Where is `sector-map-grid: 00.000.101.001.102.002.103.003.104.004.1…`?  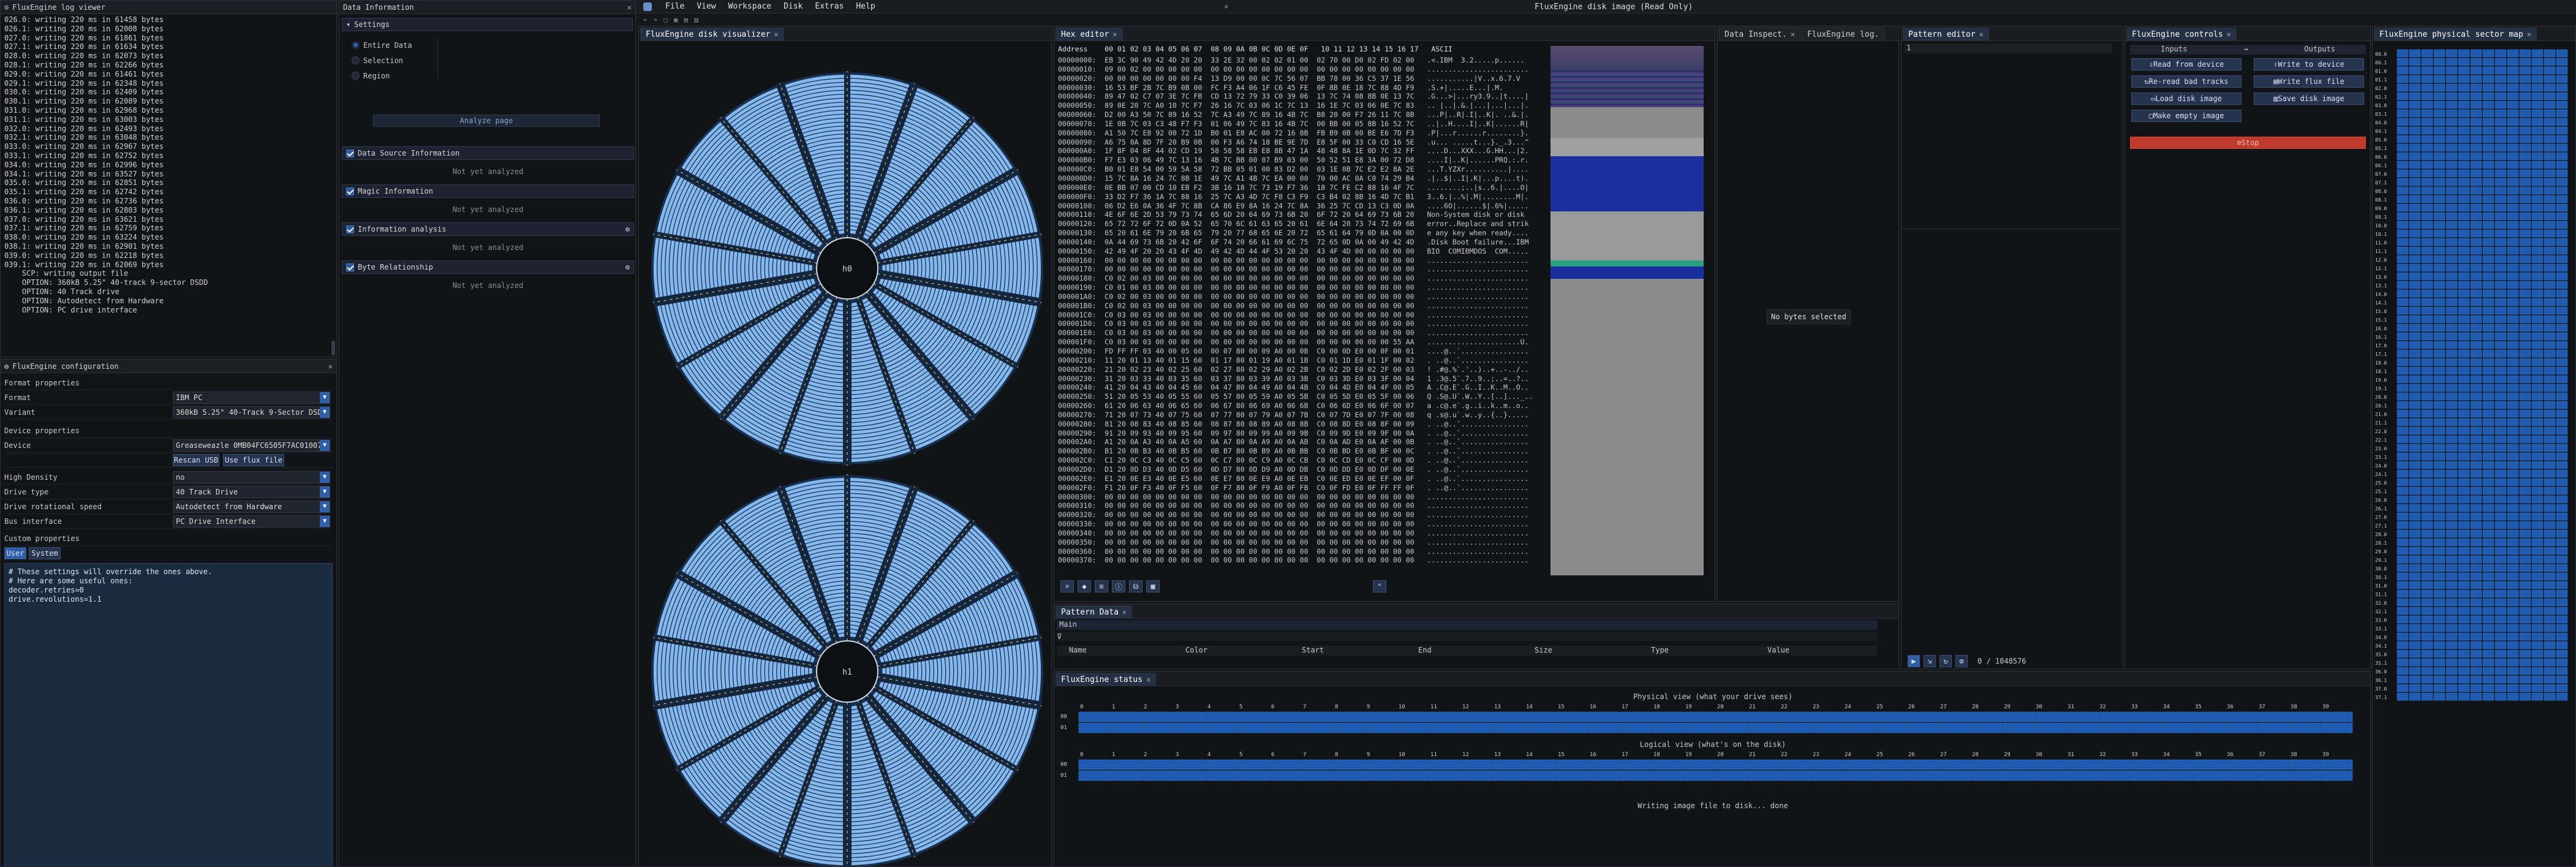 sector-map-grid: 00.000.101.001.102.002.103.003.104.004.1… is located at coordinates (2475, 381).